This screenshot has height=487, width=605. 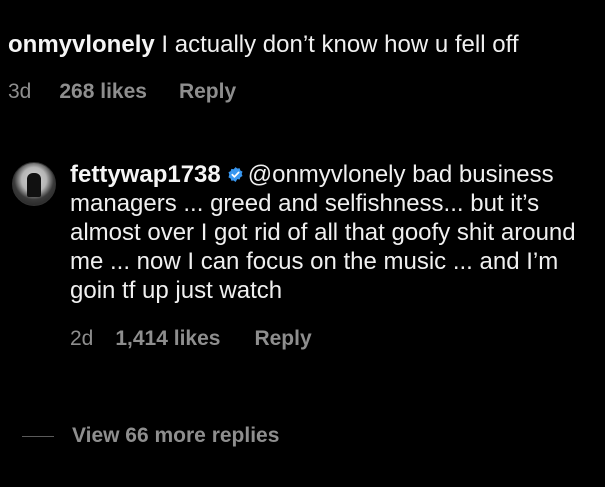 What do you see at coordinates (167, 339) in the screenshot?
I see `reply-comment-likes: 1,414 likes` at bounding box center [167, 339].